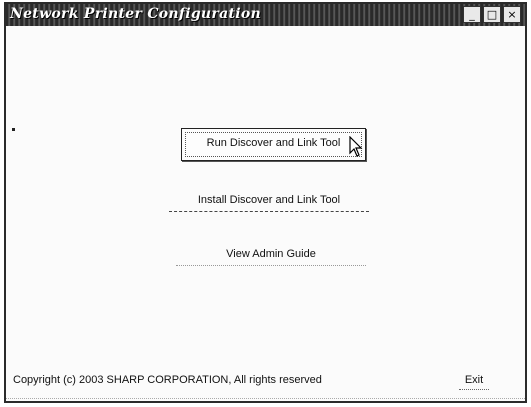 The height and width of the screenshot is (407, 531). I want to click on artifact-dot, so click(13, 129).